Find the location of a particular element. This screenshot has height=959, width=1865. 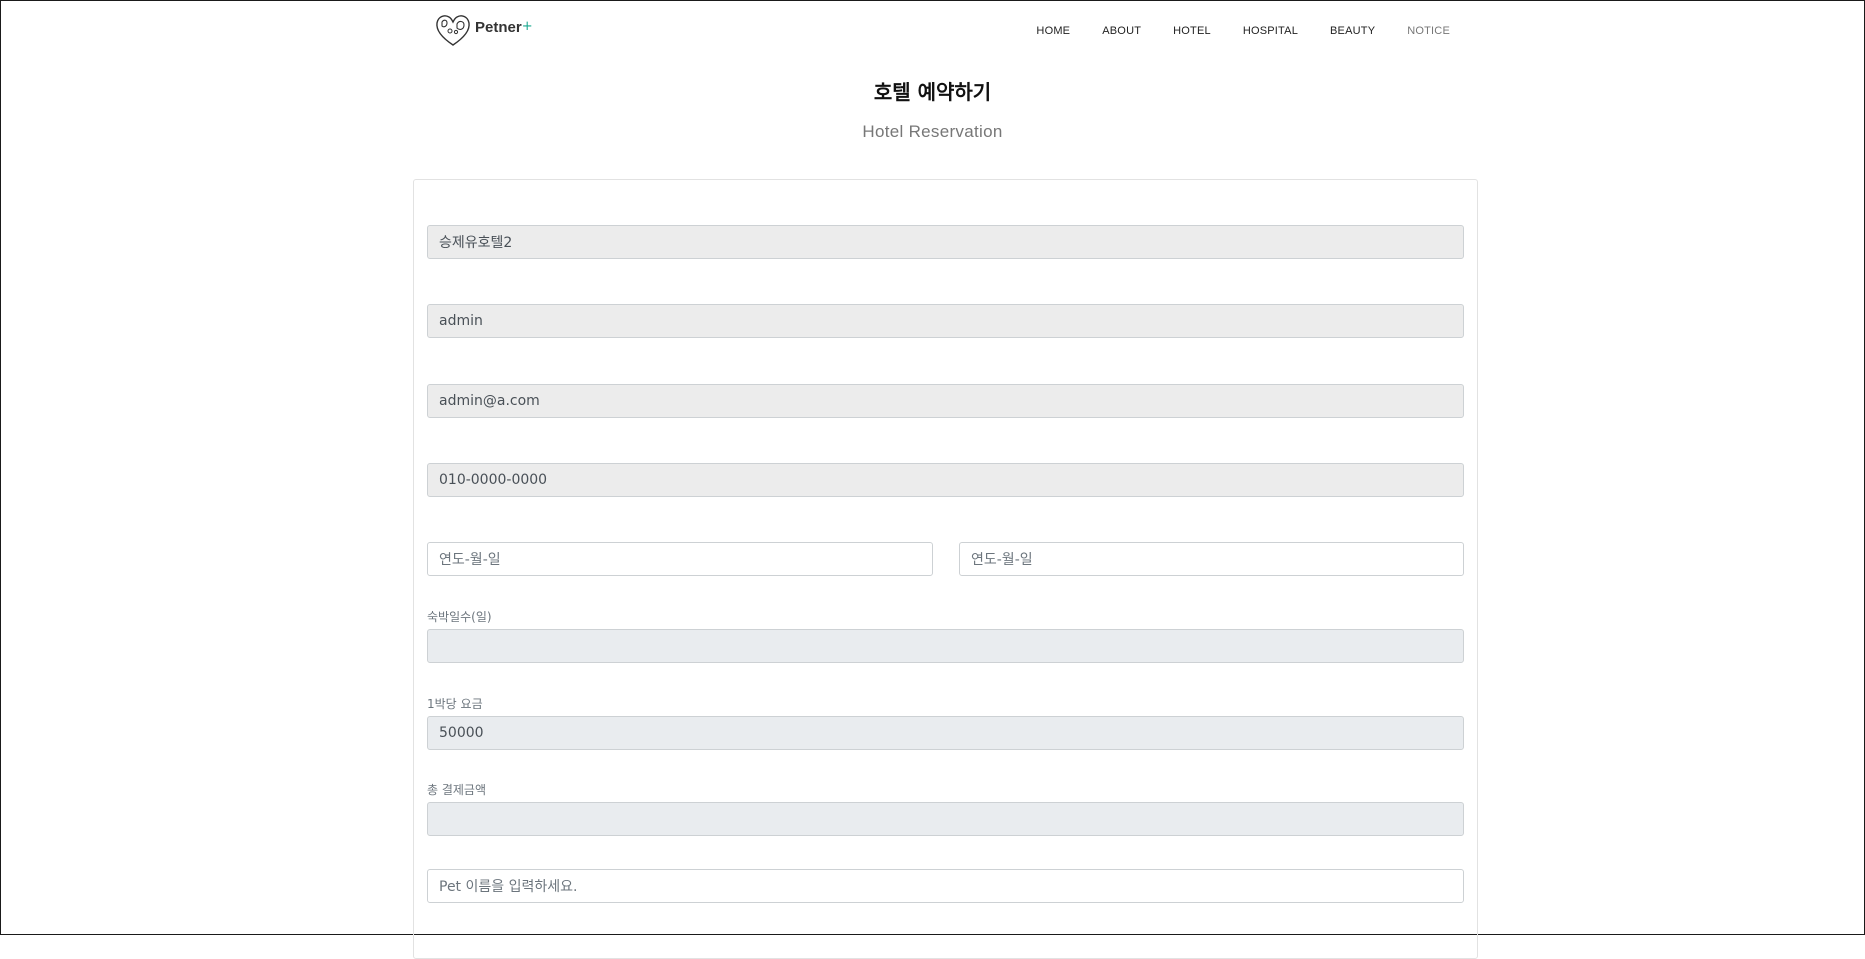

phone-field: 010-0000-0000 is located at coordinates (945, 480).